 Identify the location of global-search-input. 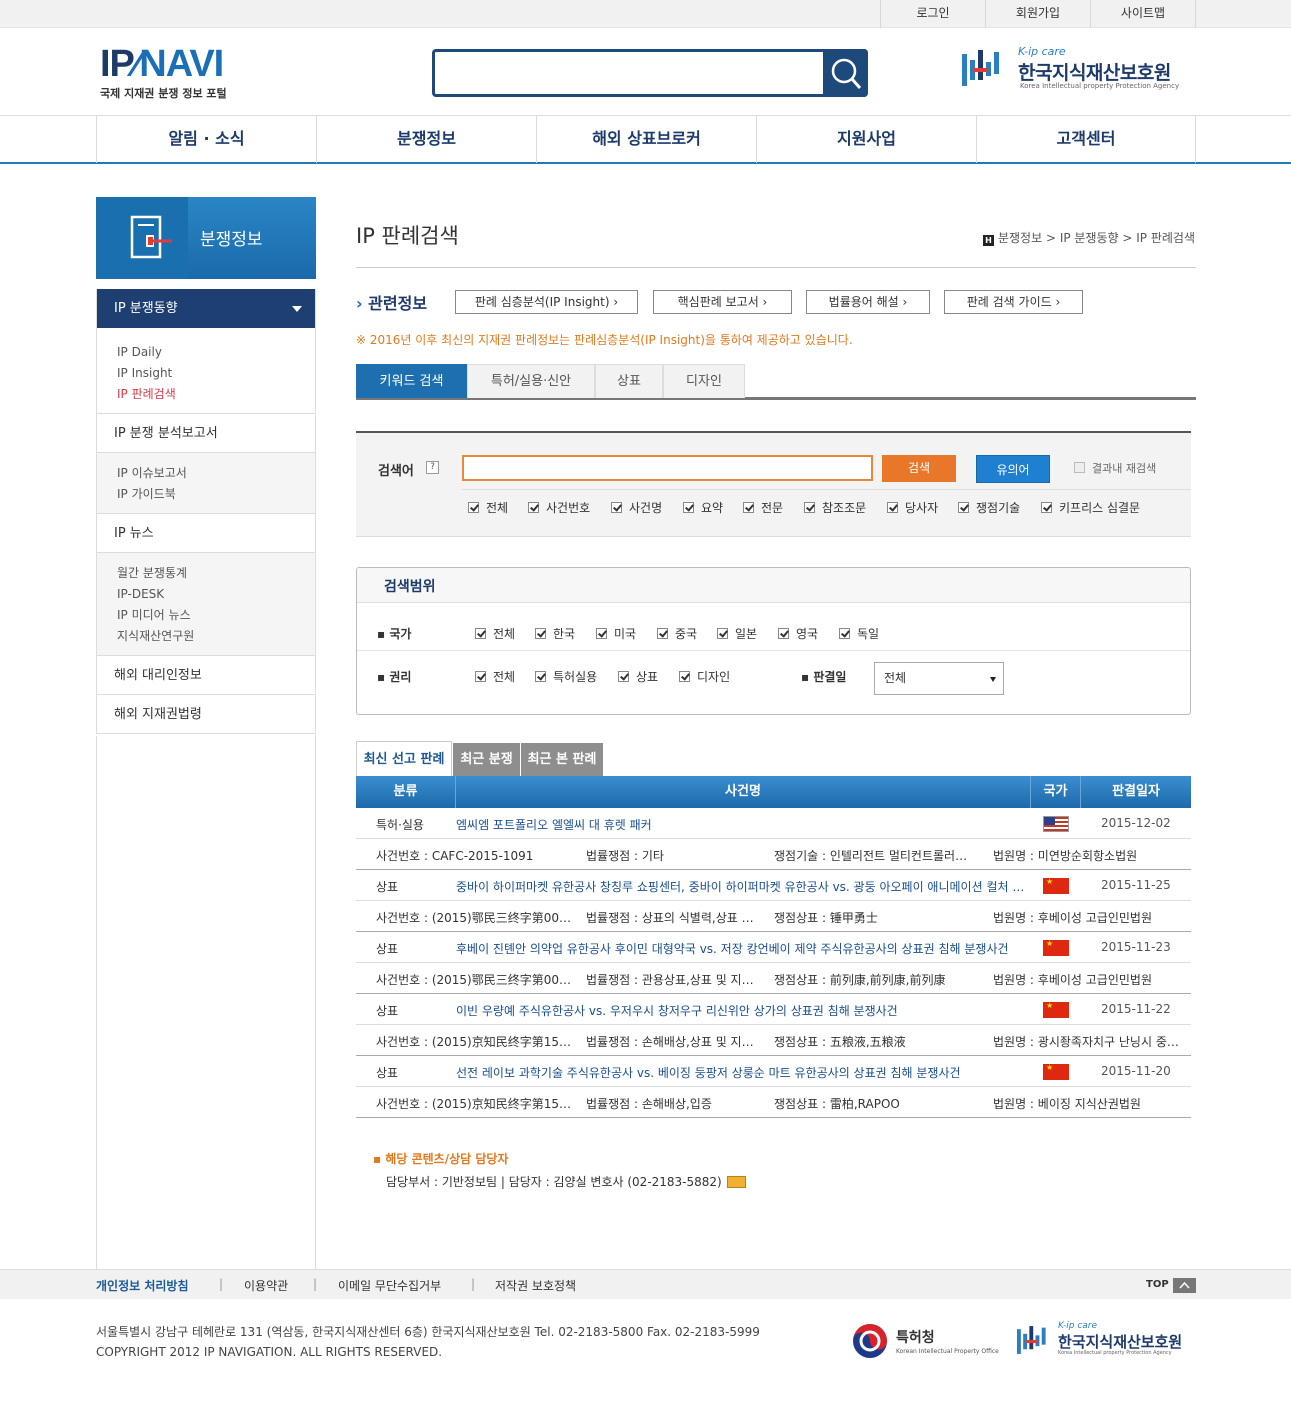
(629, 73).